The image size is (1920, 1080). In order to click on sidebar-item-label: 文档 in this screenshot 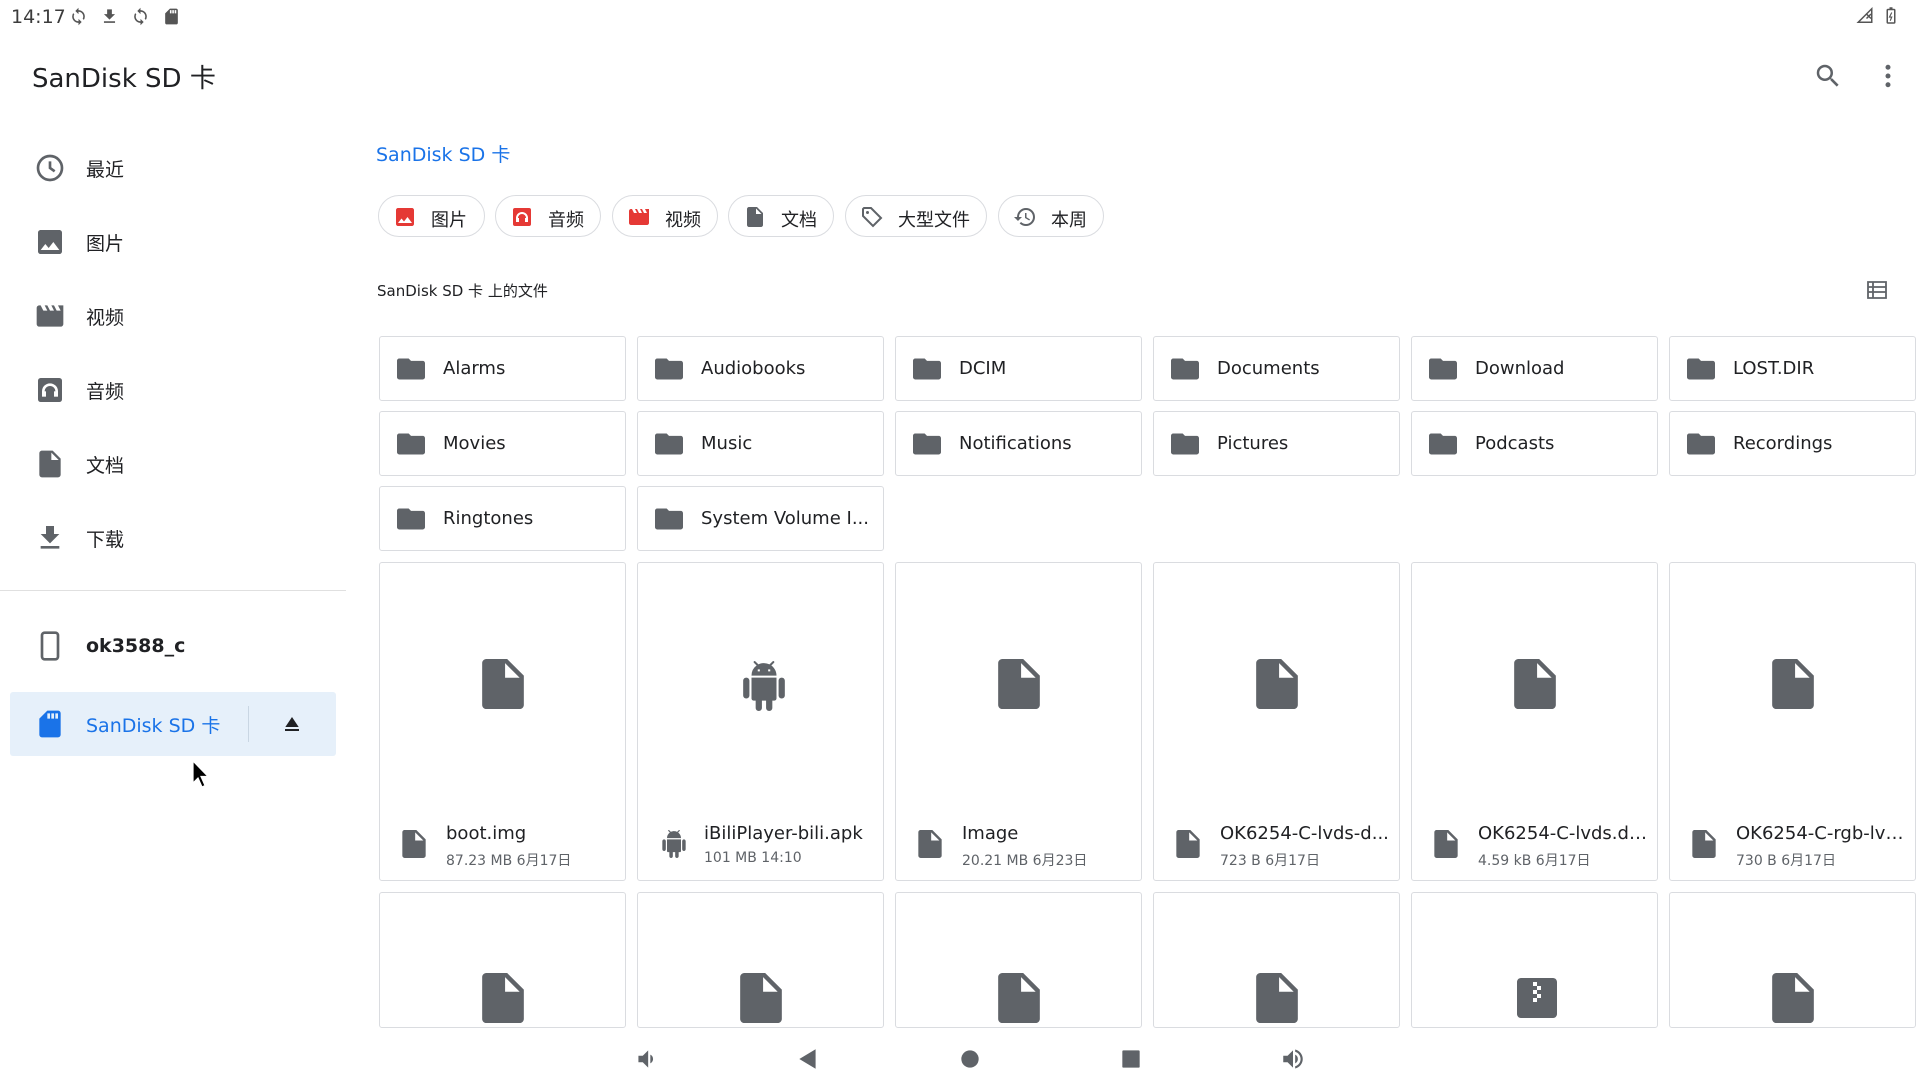, I will do `click(105, 465)`.